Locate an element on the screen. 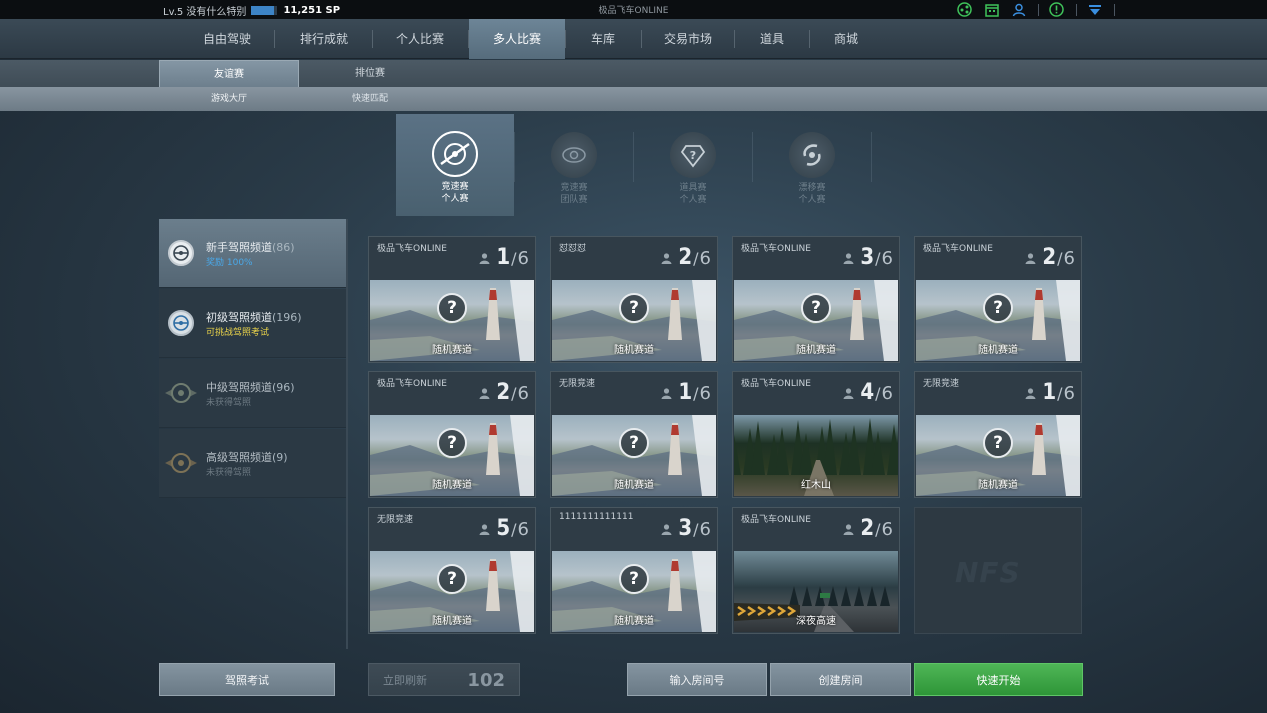 This screenshot has height=713, width=1267. main-nav: 自由驾驶 排行成就 个人比赛 多人比赛 车库 交易市场 道具 商城 is located at coordinates (633, 39).